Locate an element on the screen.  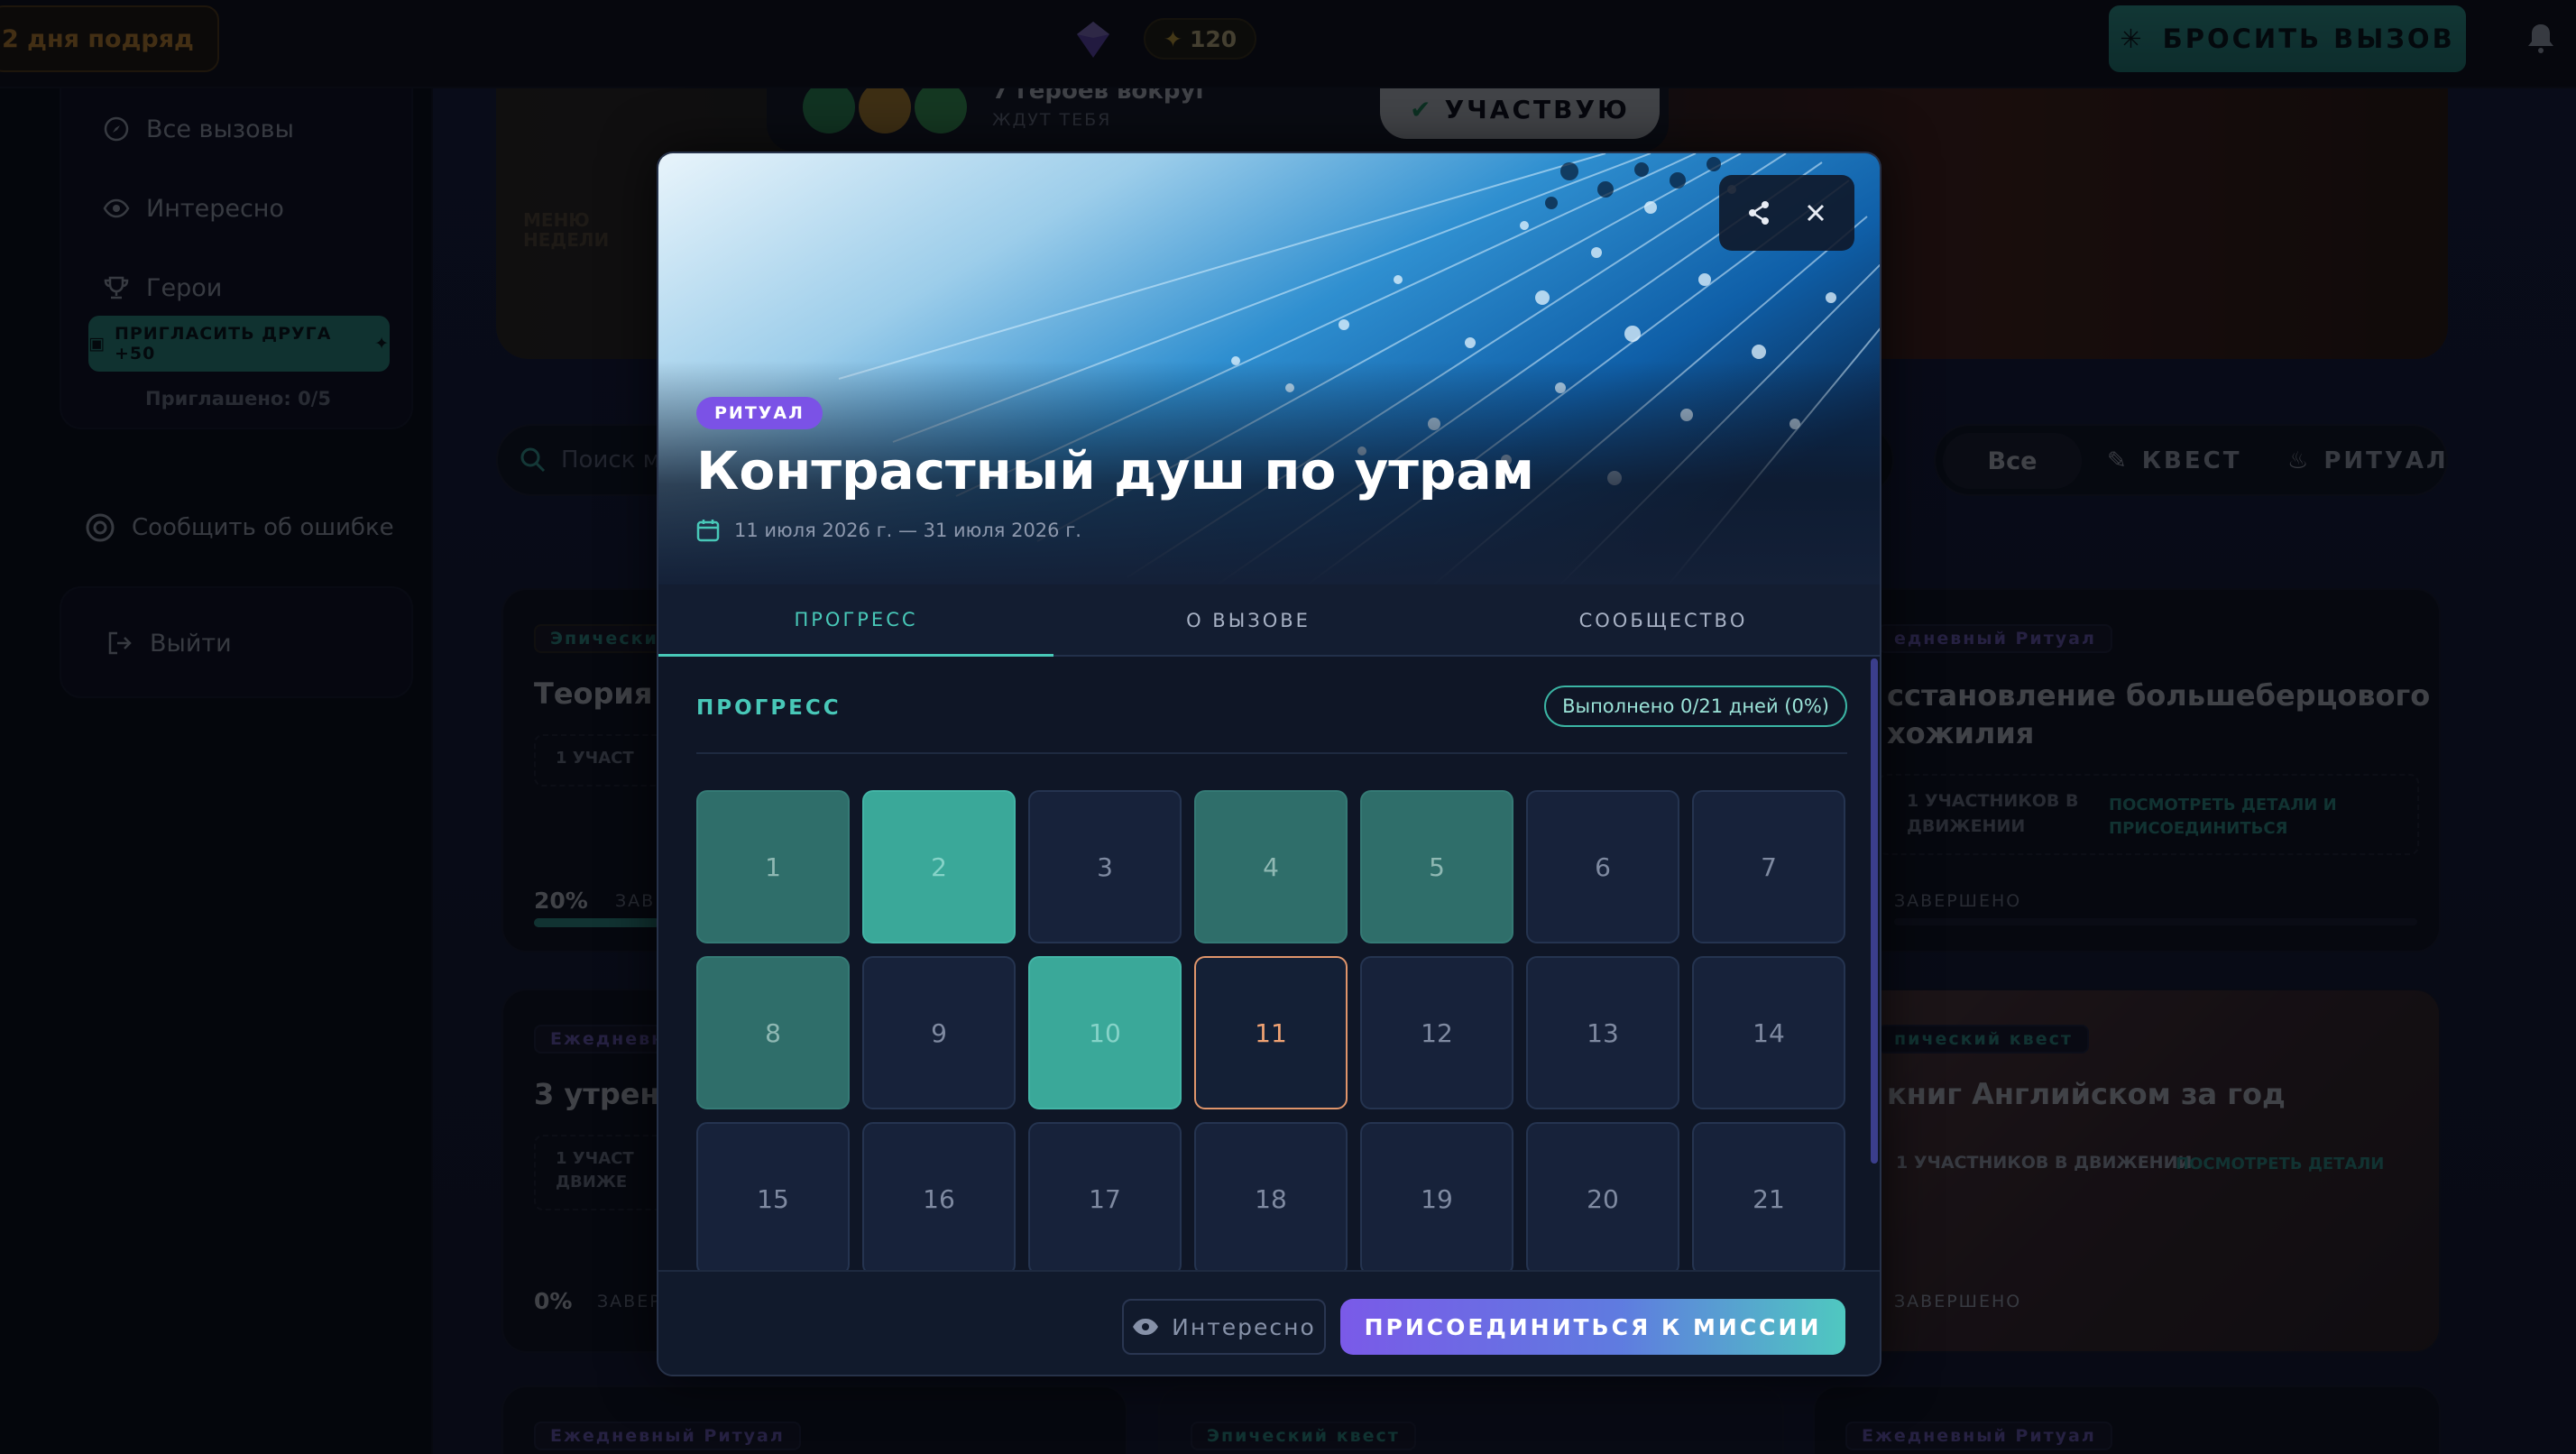
day-cell: 1 is located at coordinates (773, 866).